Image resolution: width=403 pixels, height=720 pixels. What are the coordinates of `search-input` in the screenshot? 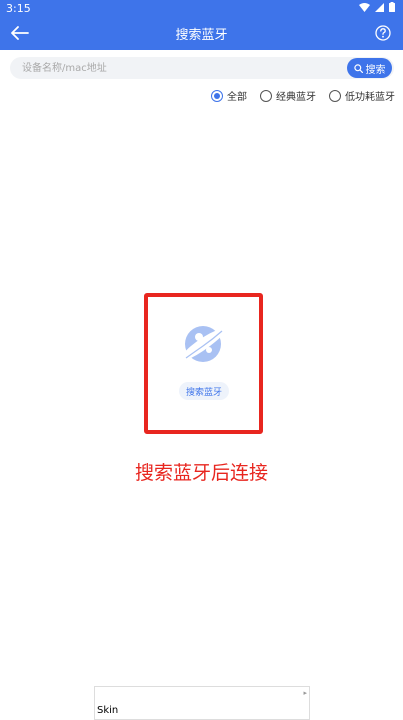 It's located at (182, 68).